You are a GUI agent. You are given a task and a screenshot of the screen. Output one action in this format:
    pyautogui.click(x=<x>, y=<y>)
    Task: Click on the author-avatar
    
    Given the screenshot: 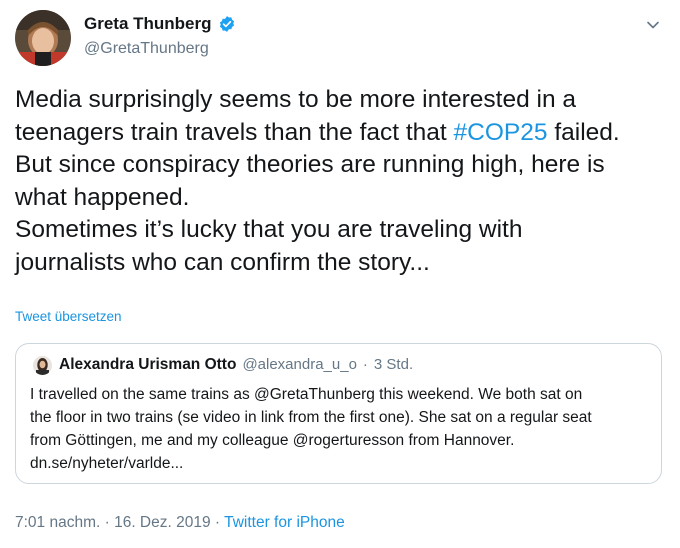 What is the action you would take?
    pyautogui.click(x=43, y=38)
    